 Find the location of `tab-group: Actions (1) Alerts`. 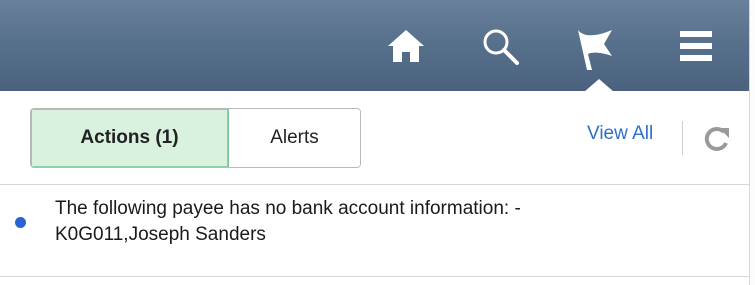

tab-group: Actions (1) Alerts is located at coordinates (195, 138).